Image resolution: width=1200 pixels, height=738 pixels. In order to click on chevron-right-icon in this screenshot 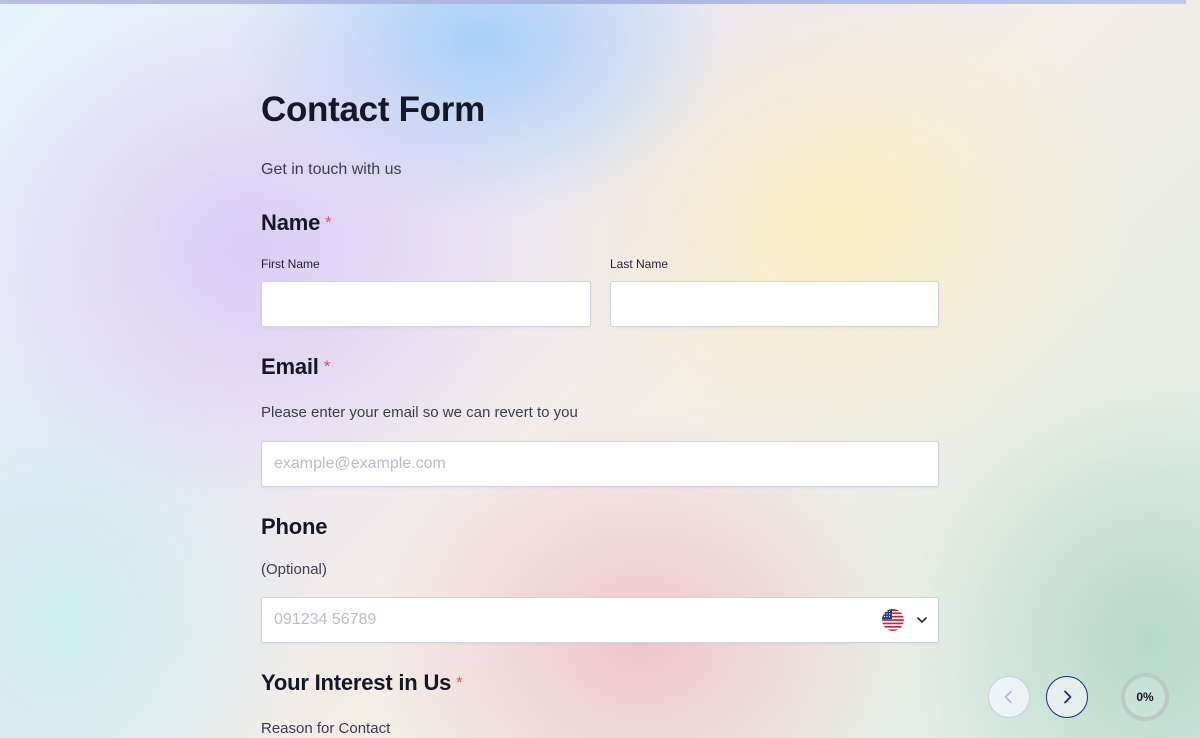, I will do `click(1067, 697)`.